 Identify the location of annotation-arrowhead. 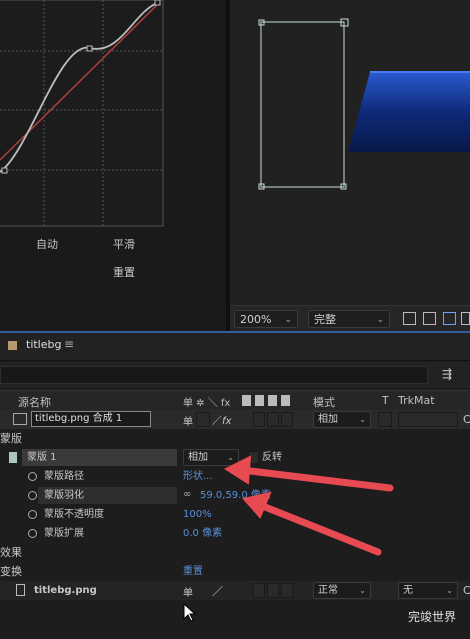
(237, 470).